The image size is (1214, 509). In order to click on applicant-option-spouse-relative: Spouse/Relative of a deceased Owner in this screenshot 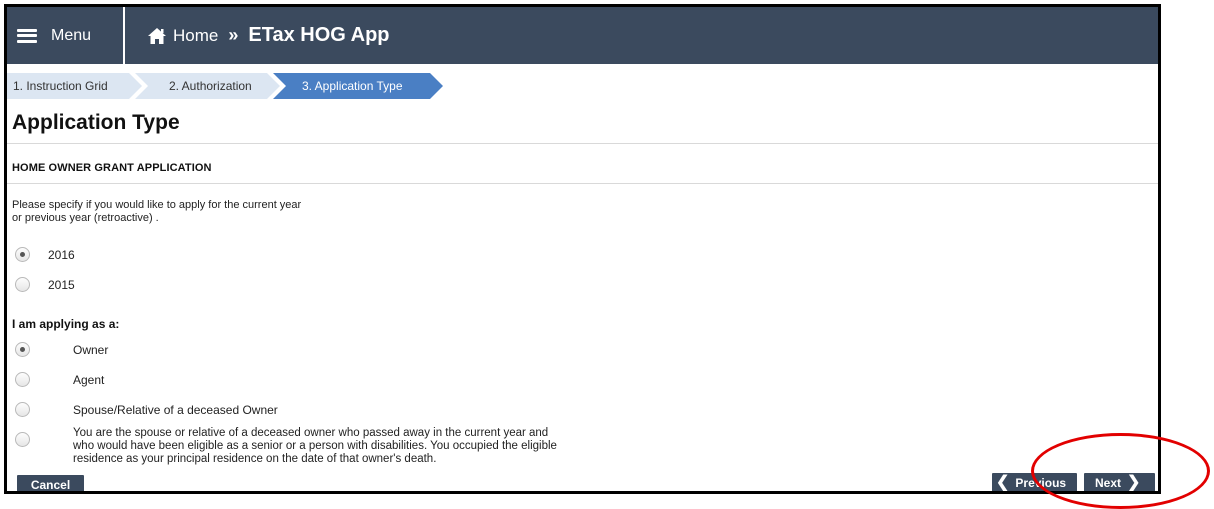, I will do `click(146, 409)`.